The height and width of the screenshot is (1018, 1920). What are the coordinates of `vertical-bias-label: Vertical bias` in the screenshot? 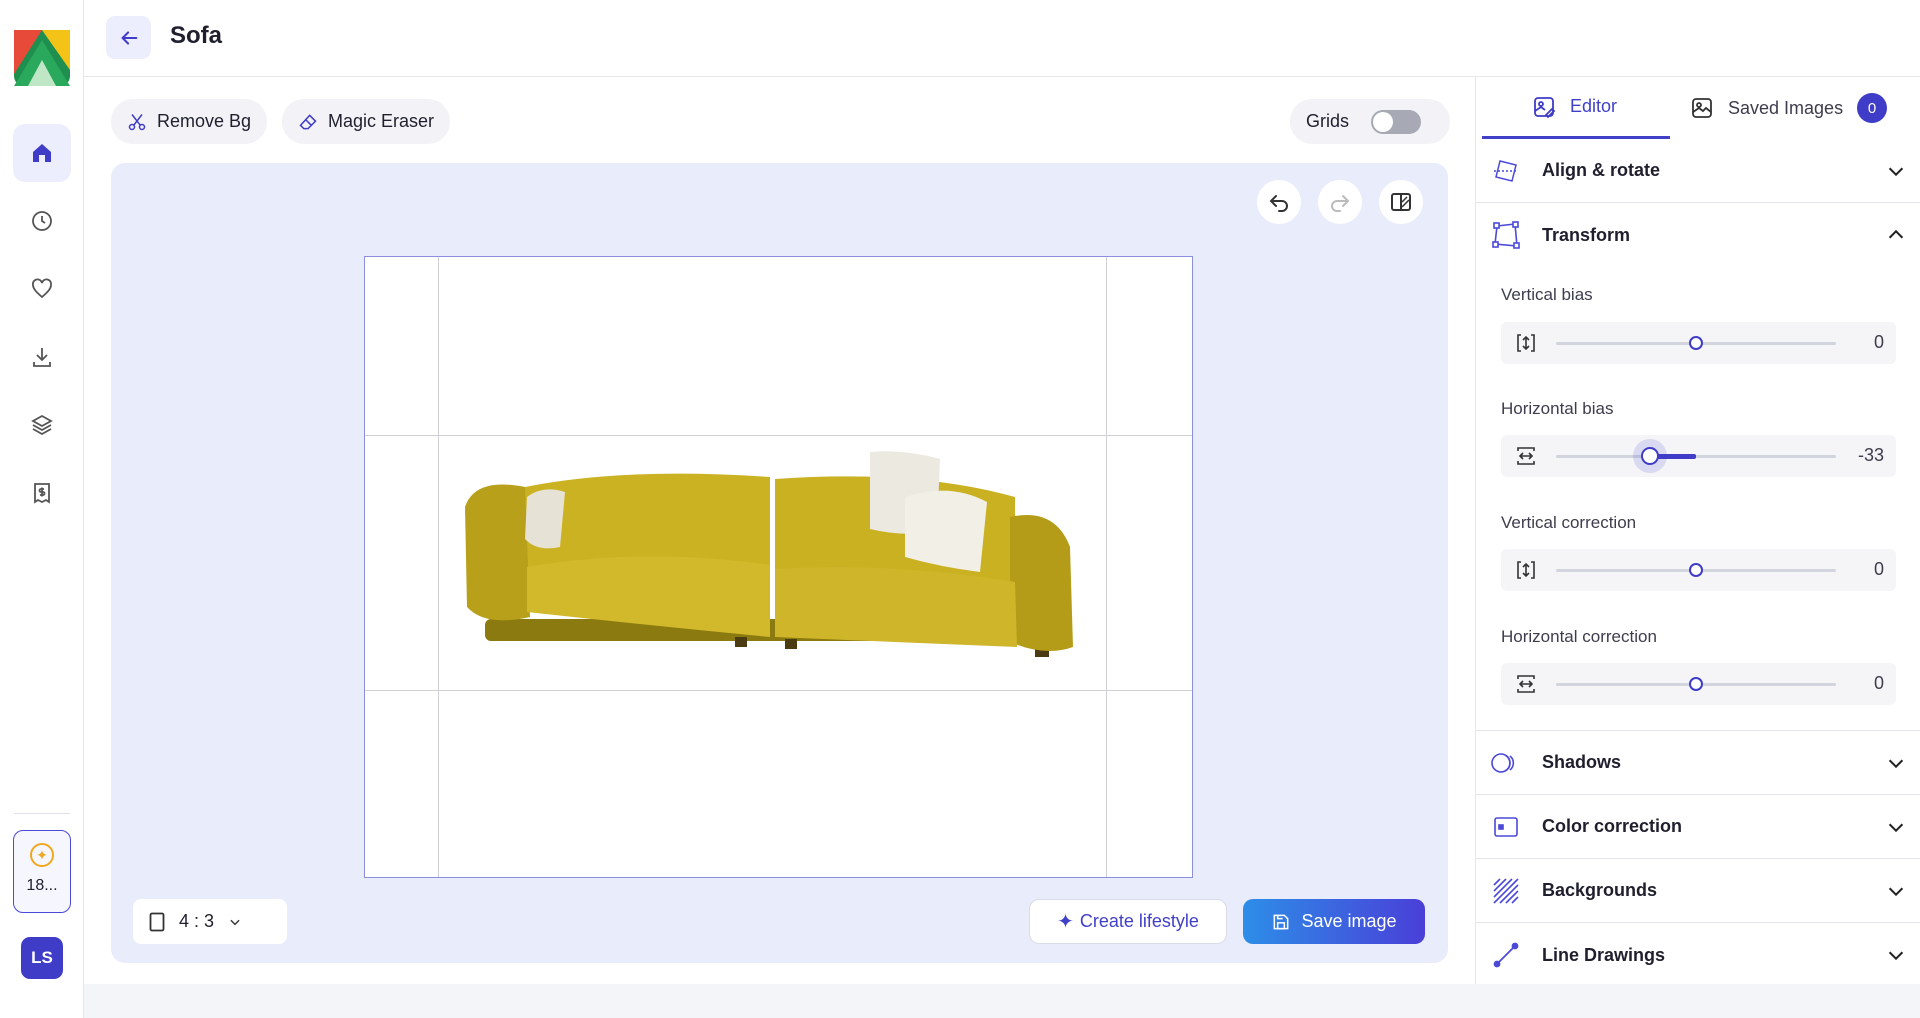 It's located at (1547, 294).